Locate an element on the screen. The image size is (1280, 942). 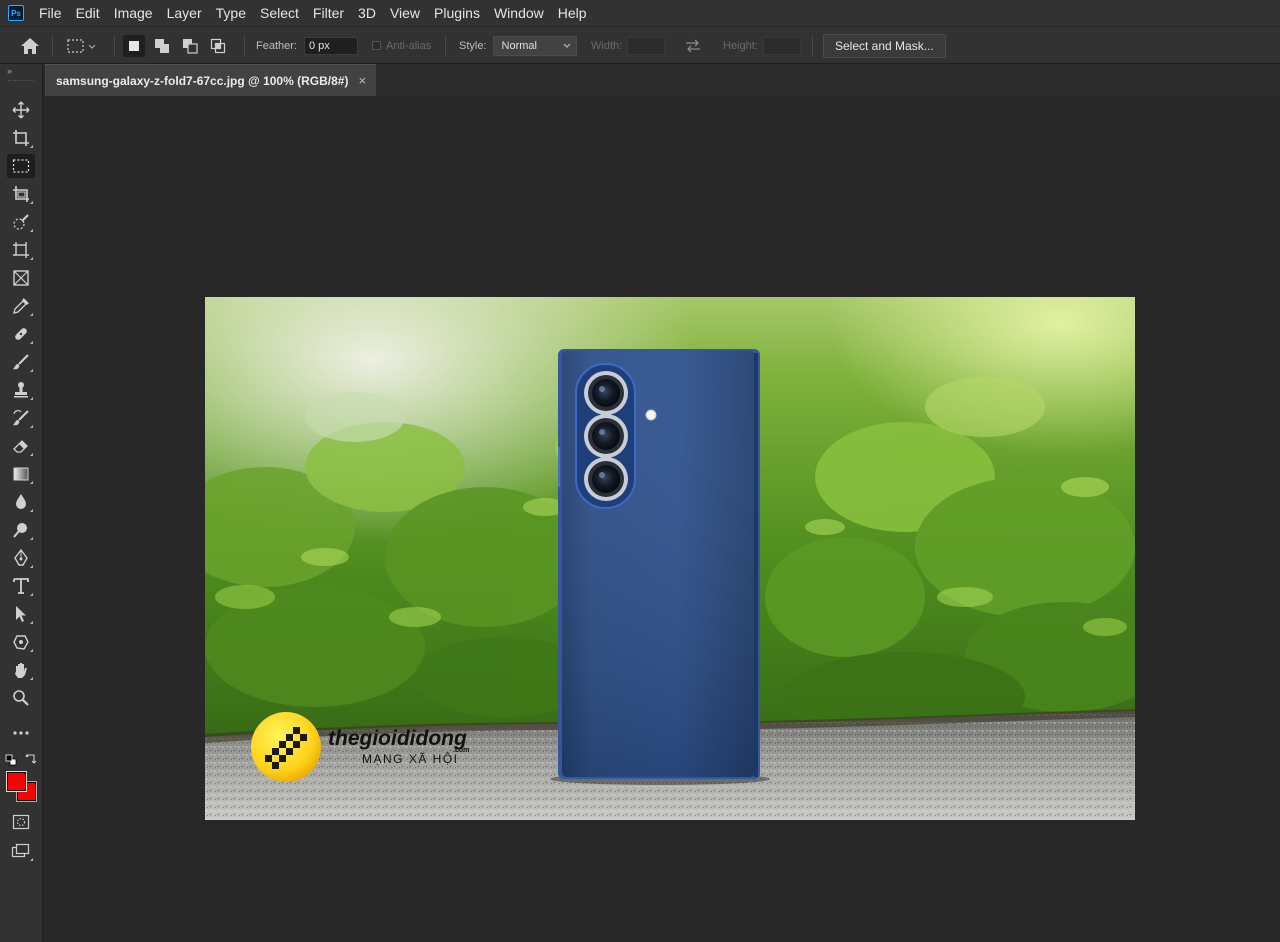
menu-type: Type is located at coordinates (231, 13).